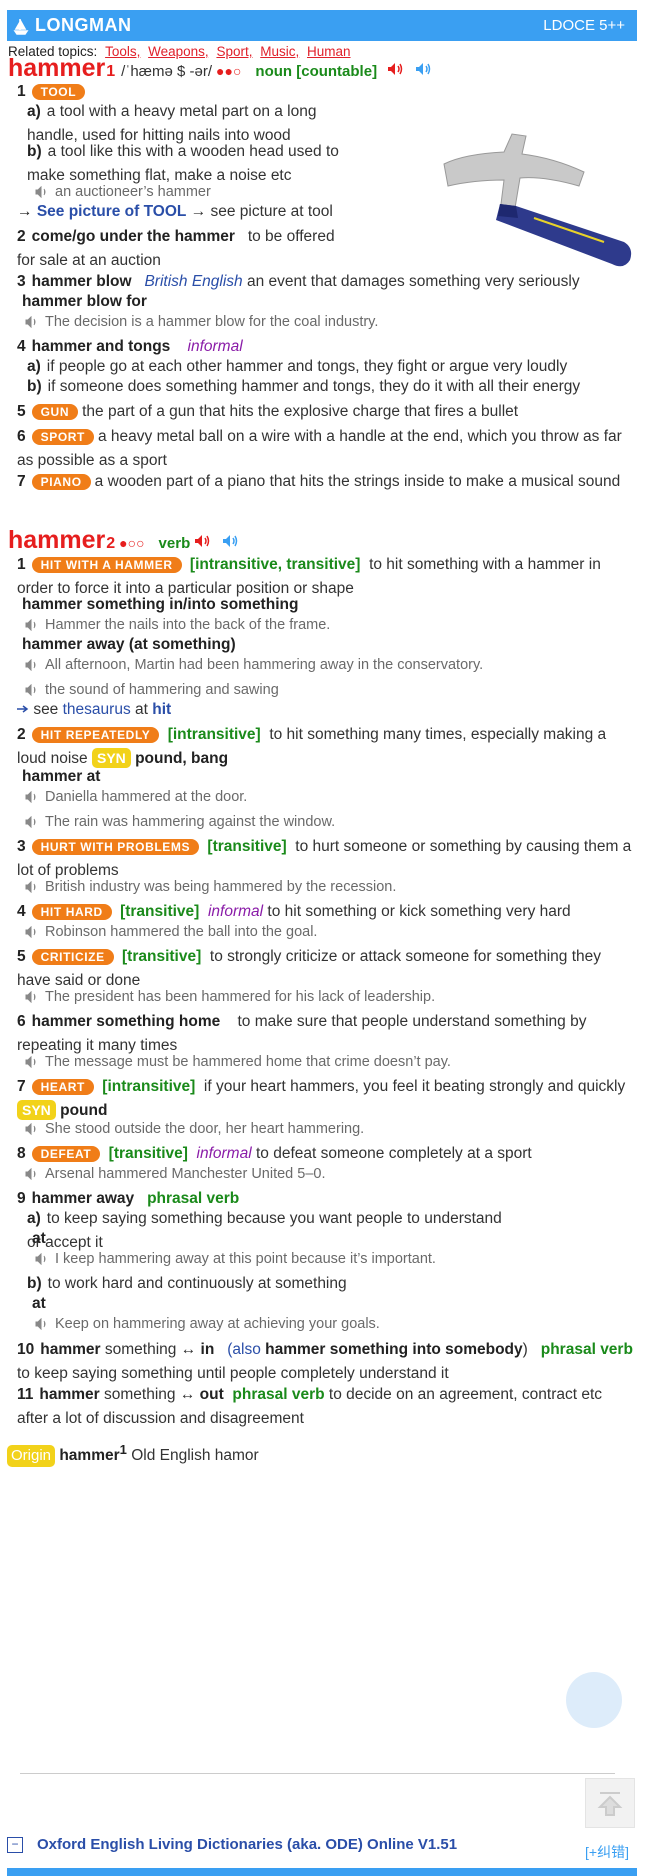 Image resolution: width=665 pixels, height=1876 pixels. I want to click on version-label: LDOCE 5++, so click(584, 25).